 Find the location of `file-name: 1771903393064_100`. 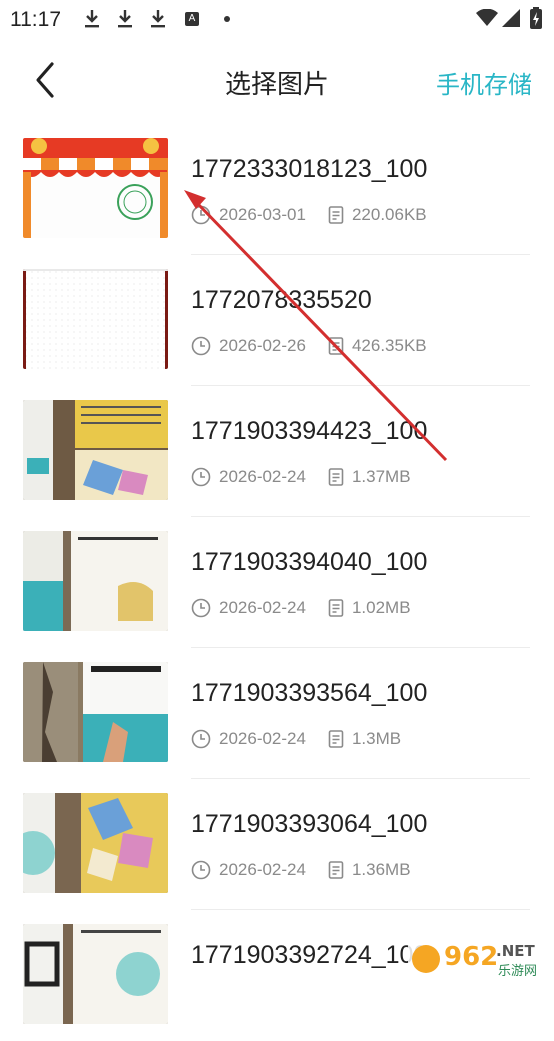

file-name: 1771903393064_100 is located at coordinates (309, 824).